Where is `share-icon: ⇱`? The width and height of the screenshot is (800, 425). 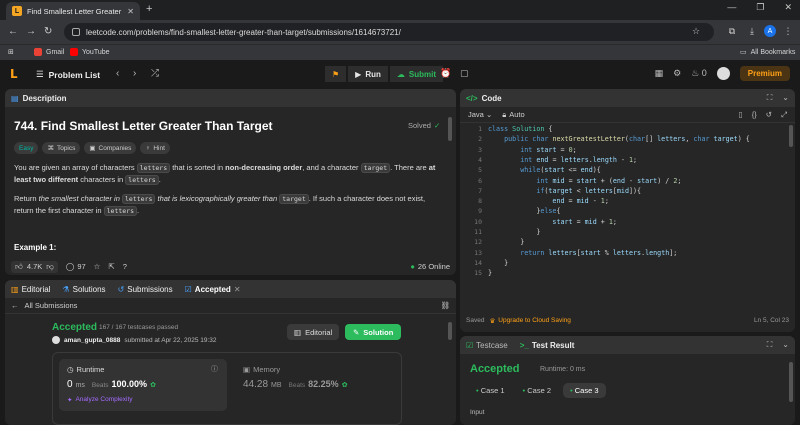
share-icon: ⇱ is located at coordinates (111, 266).